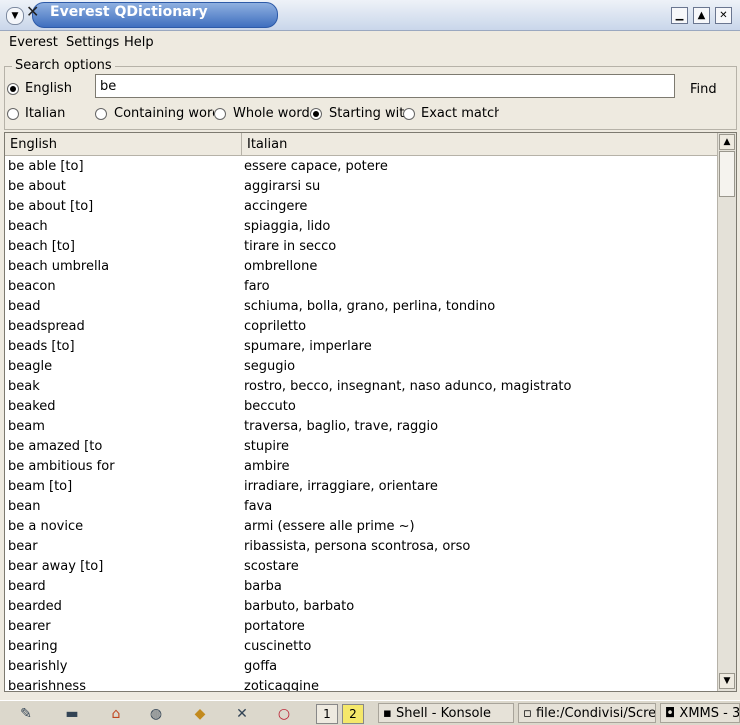 The image size is (740, 725). I want to click on italian-translation: zoticaggine, so click(281, 685).